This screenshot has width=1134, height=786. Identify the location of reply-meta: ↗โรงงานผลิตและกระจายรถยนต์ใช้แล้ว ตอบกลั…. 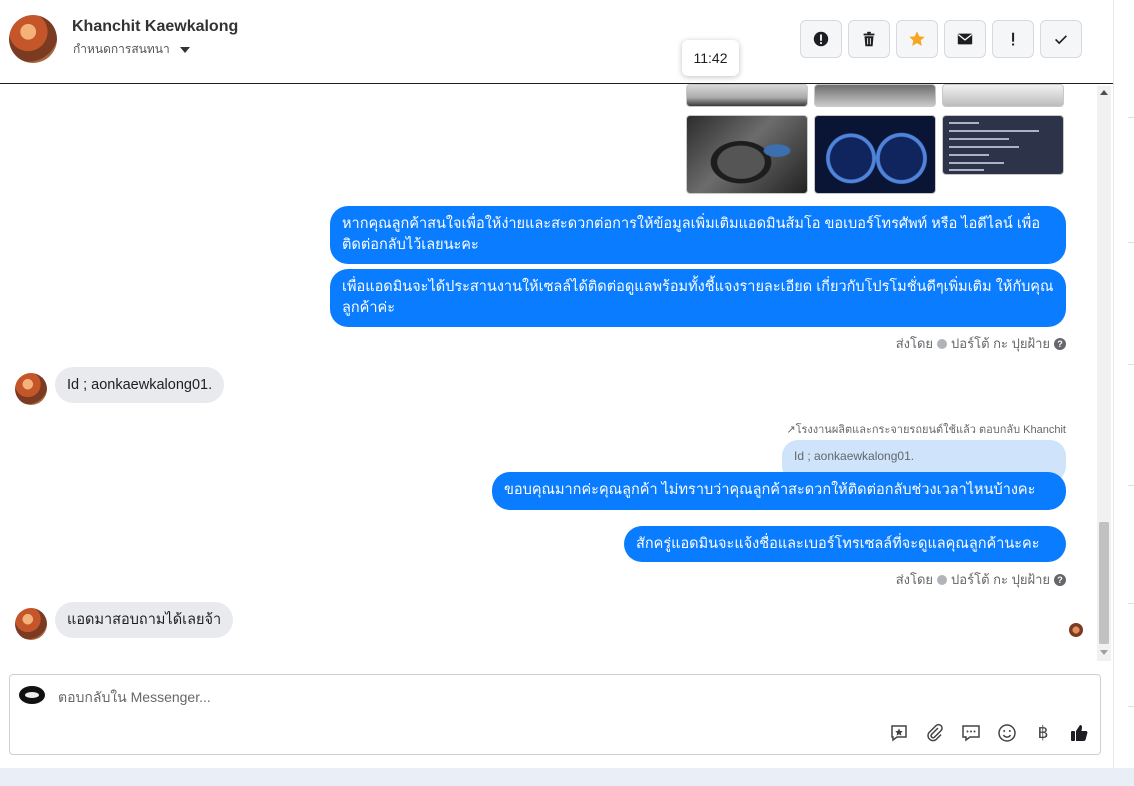
(926, 429).